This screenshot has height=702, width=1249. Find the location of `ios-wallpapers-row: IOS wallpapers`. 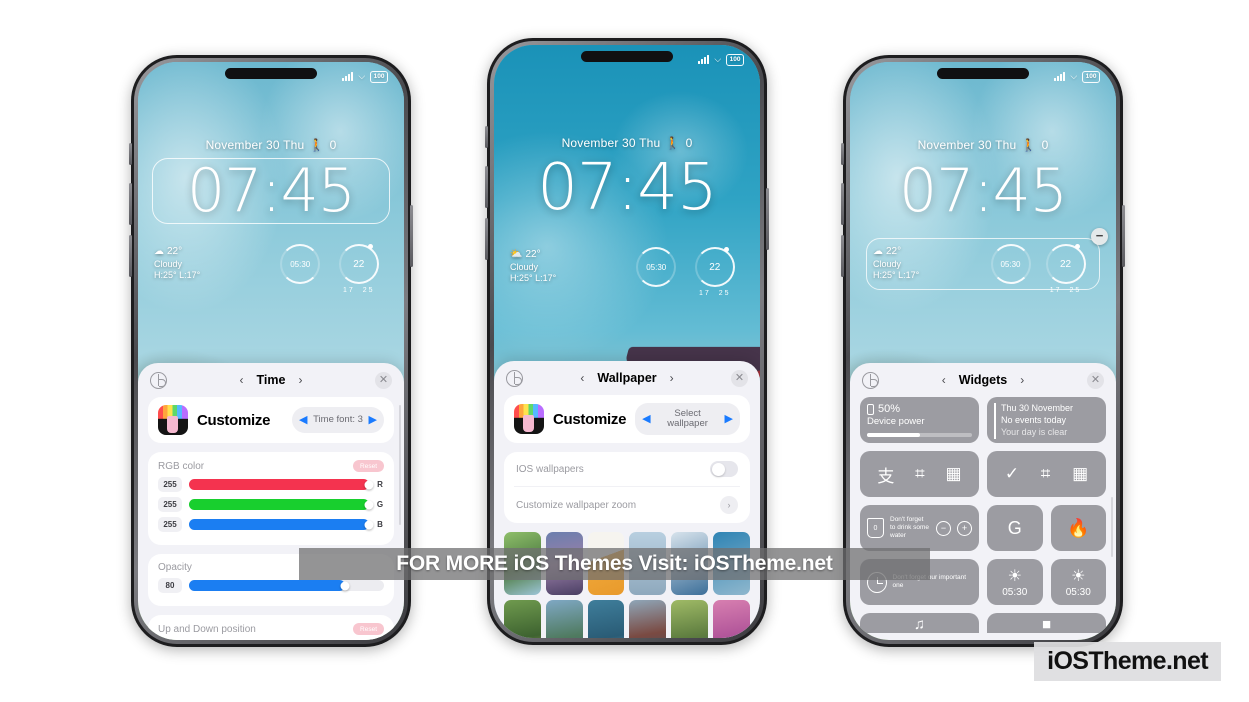

ios-wallpapers-row: IOS wallpapers is located at coordinates (627, 469).